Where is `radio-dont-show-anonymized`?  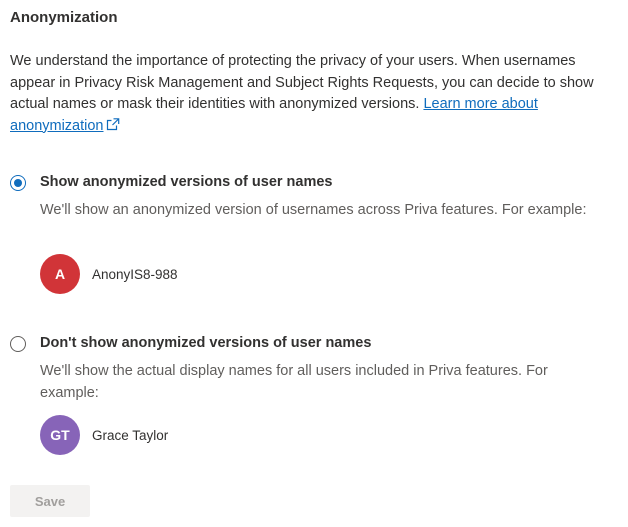 radio-dont-show-anonymized is located at coordinates (18, 344).